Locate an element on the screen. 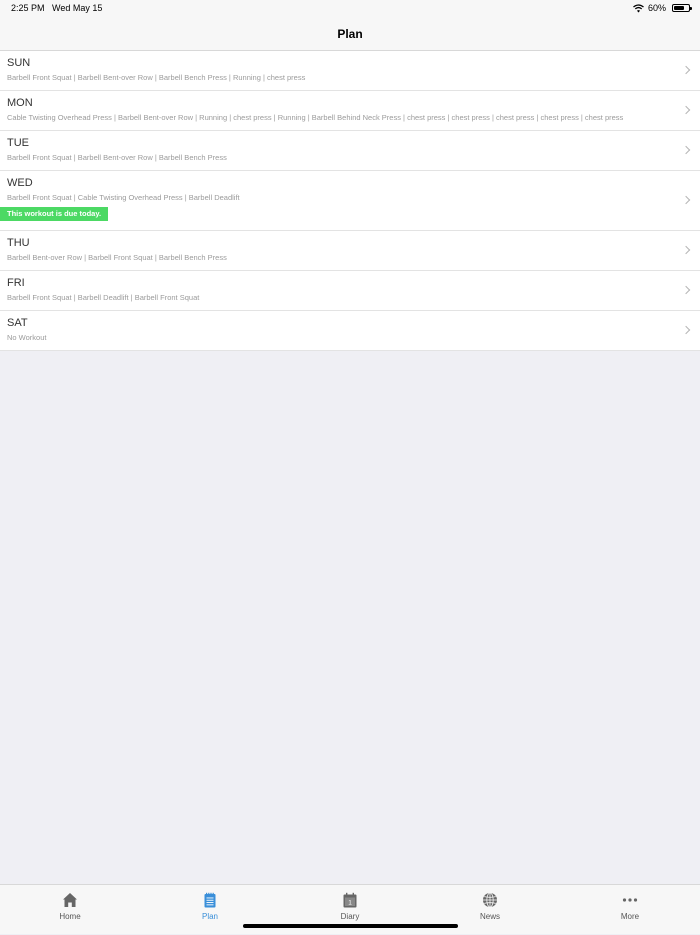 The height and width of the screenshot is (935, 700). day-label: FRI is located at coordinates (16, 283).